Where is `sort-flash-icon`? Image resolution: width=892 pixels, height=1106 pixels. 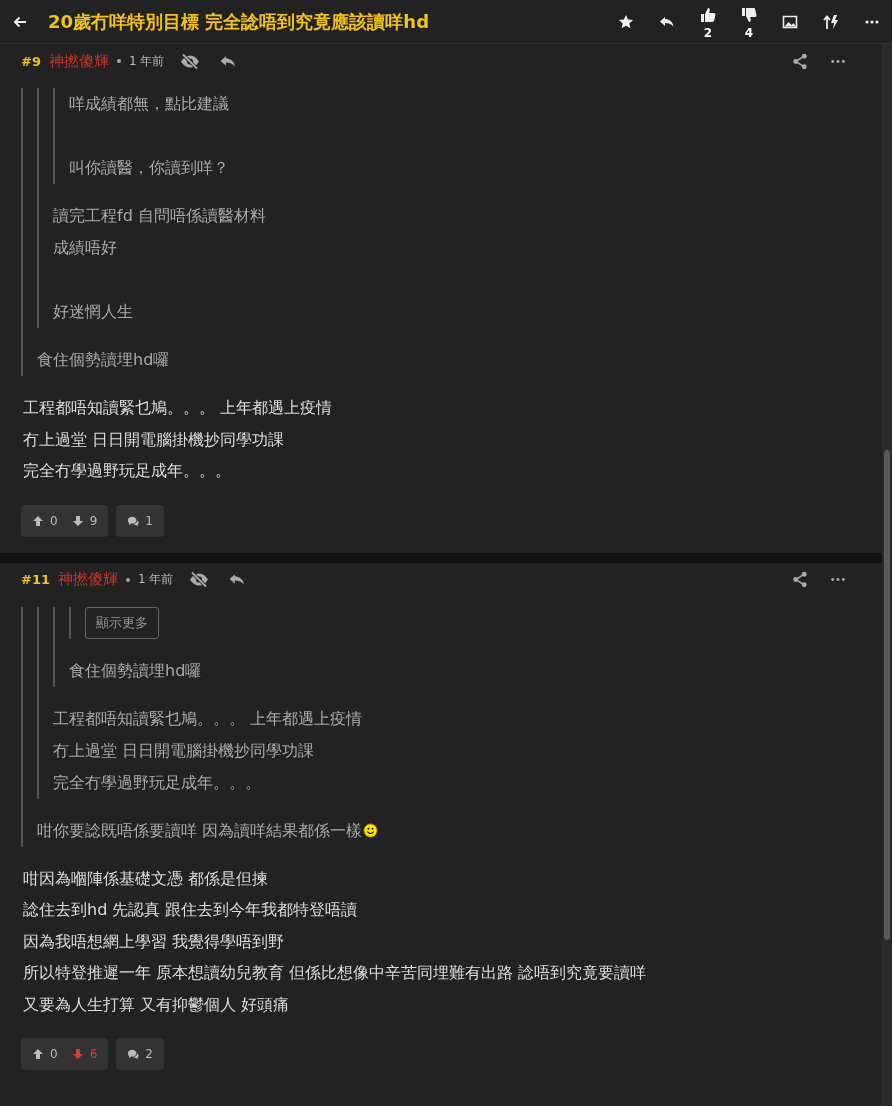
sort-flash-icon is located at coordinates (831, 21).